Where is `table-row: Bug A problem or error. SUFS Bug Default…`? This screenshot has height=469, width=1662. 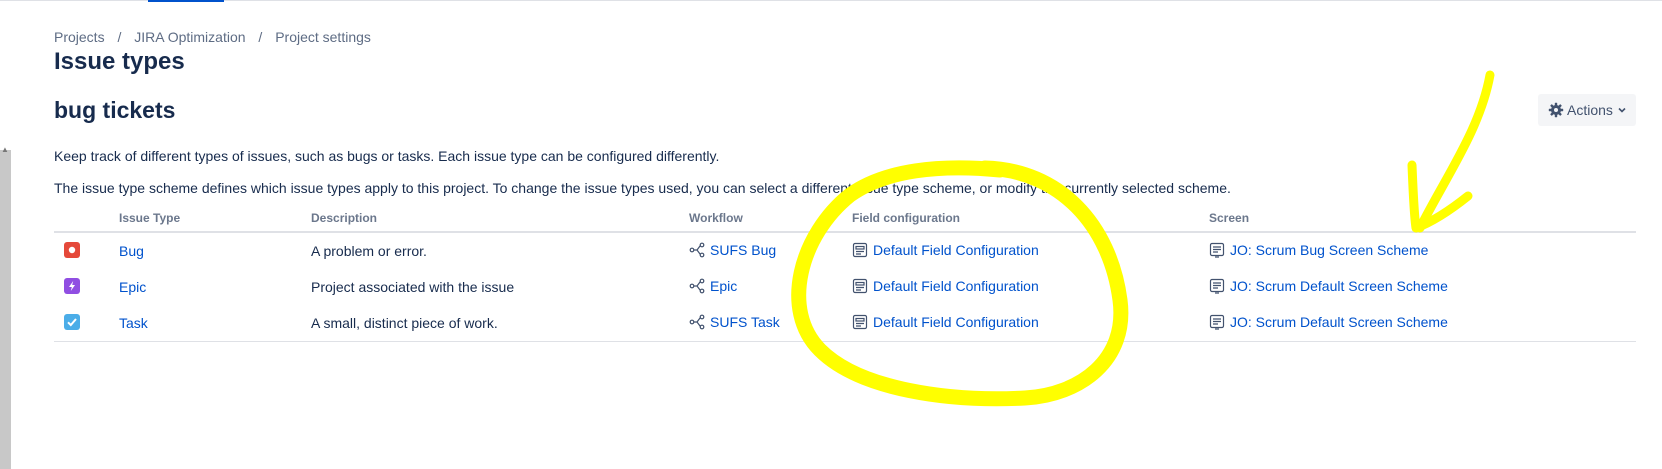
table-row: Bug A problem or error. SUFS Bug Default… is located at coordinates (845, 250).